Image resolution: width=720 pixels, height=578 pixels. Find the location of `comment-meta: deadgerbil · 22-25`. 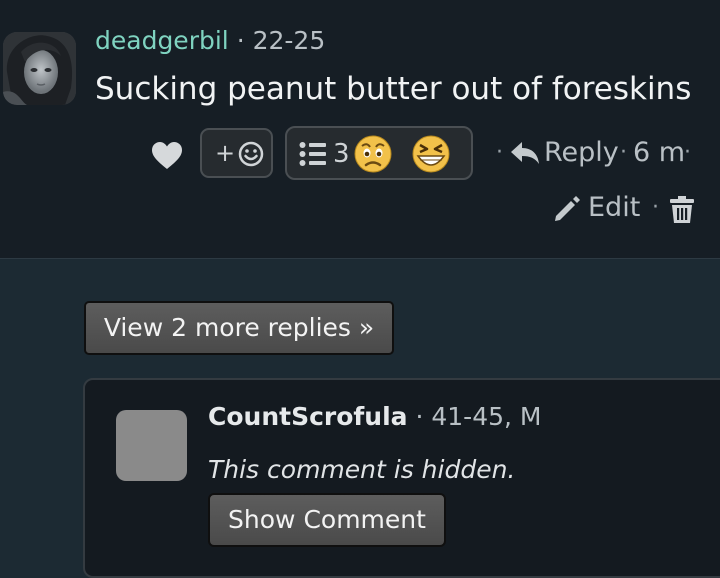

comment-meta: deadgerbil · 22-25 is located at coordinates (210, 40).